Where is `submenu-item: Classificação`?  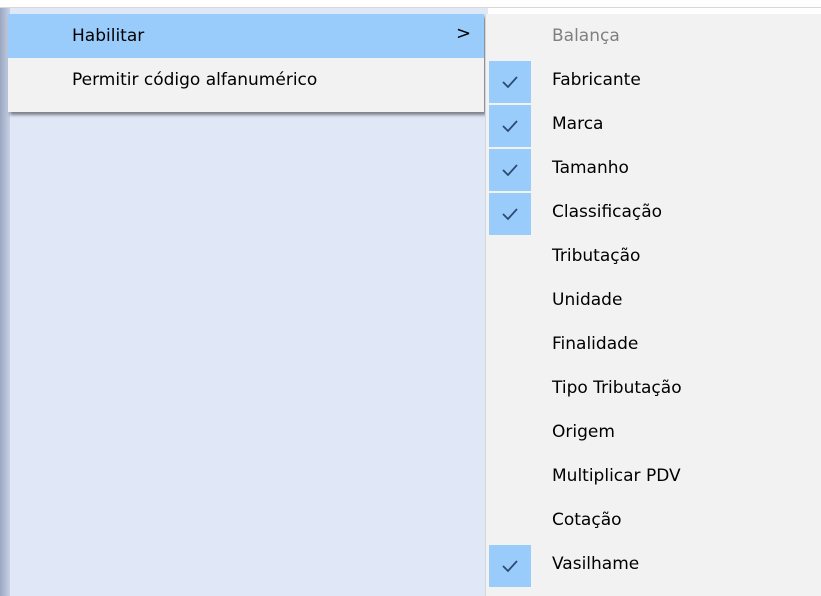 submenu-item: Classificação is located at coordinates (653, 212).